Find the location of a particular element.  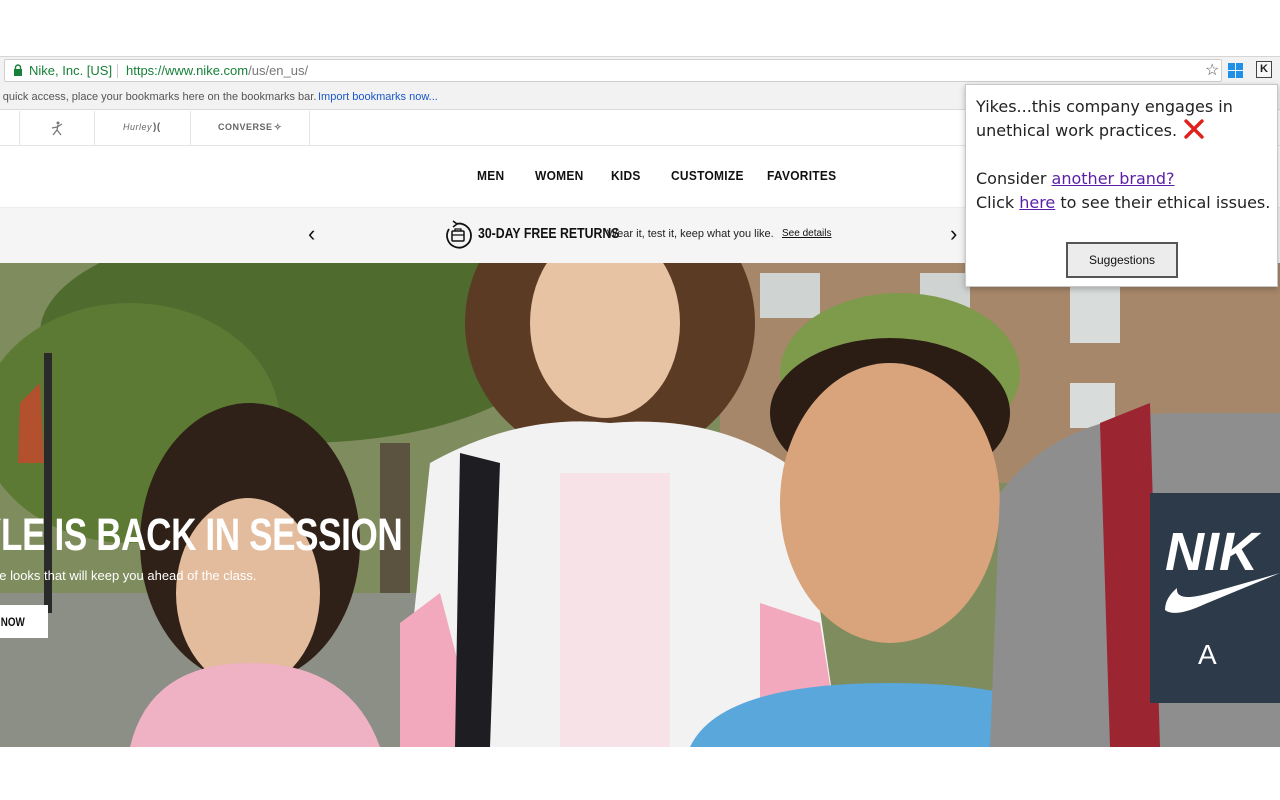

lock-icon is located at coordinates (18, 70).